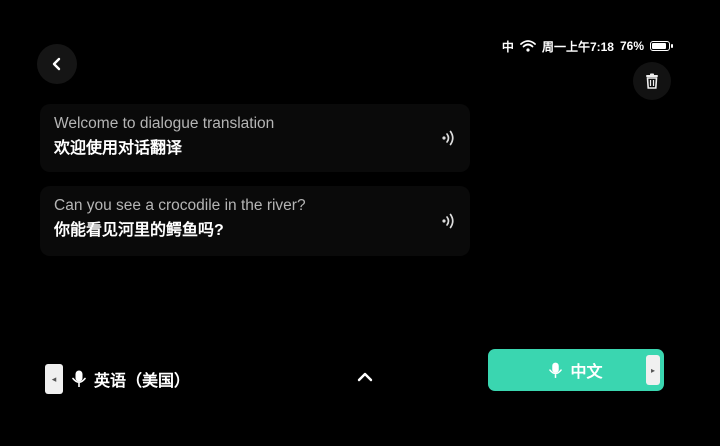 This screenshot has height=446, width=720. What do you see at coordinates (631, 46) in the screenshot?
I see `battery-percent: 76%` at bounding box center [631, 46].